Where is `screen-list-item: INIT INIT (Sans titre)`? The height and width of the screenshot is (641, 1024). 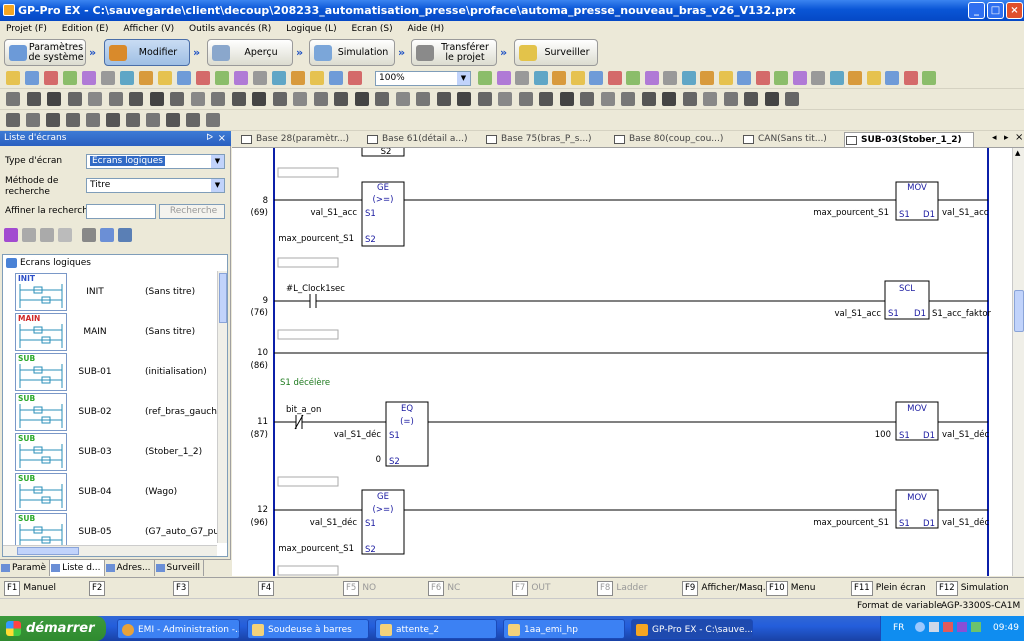 screen-list-item: INIT INIT (Sans titre) is located at coordinates (110, 293).